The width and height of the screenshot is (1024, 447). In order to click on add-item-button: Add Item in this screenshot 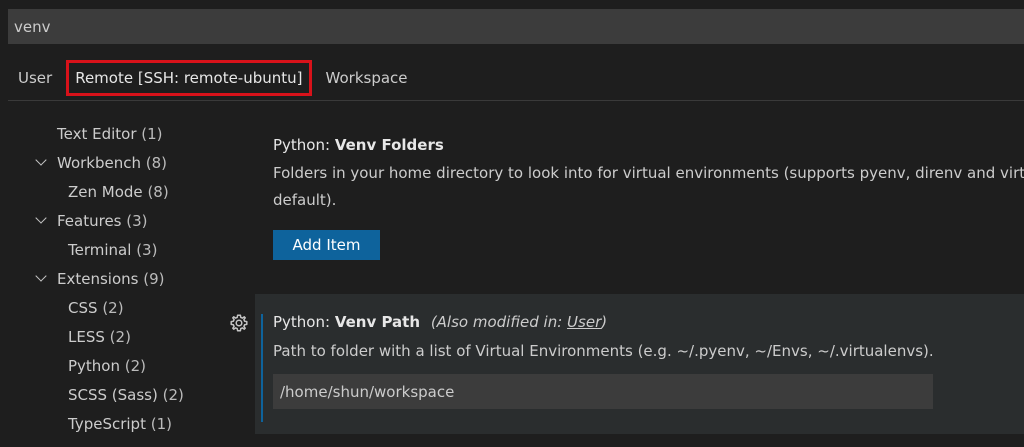, I will do `click(326, 245)`.